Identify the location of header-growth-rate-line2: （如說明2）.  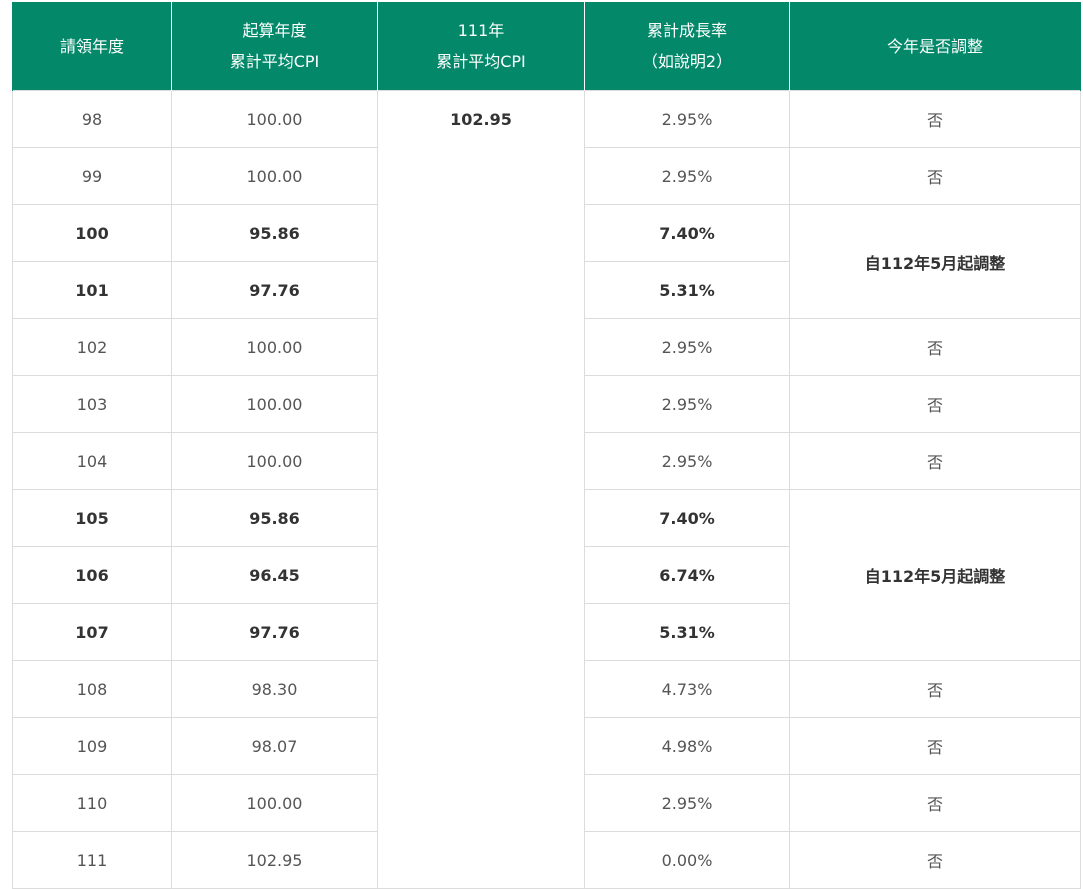
(687, 61).